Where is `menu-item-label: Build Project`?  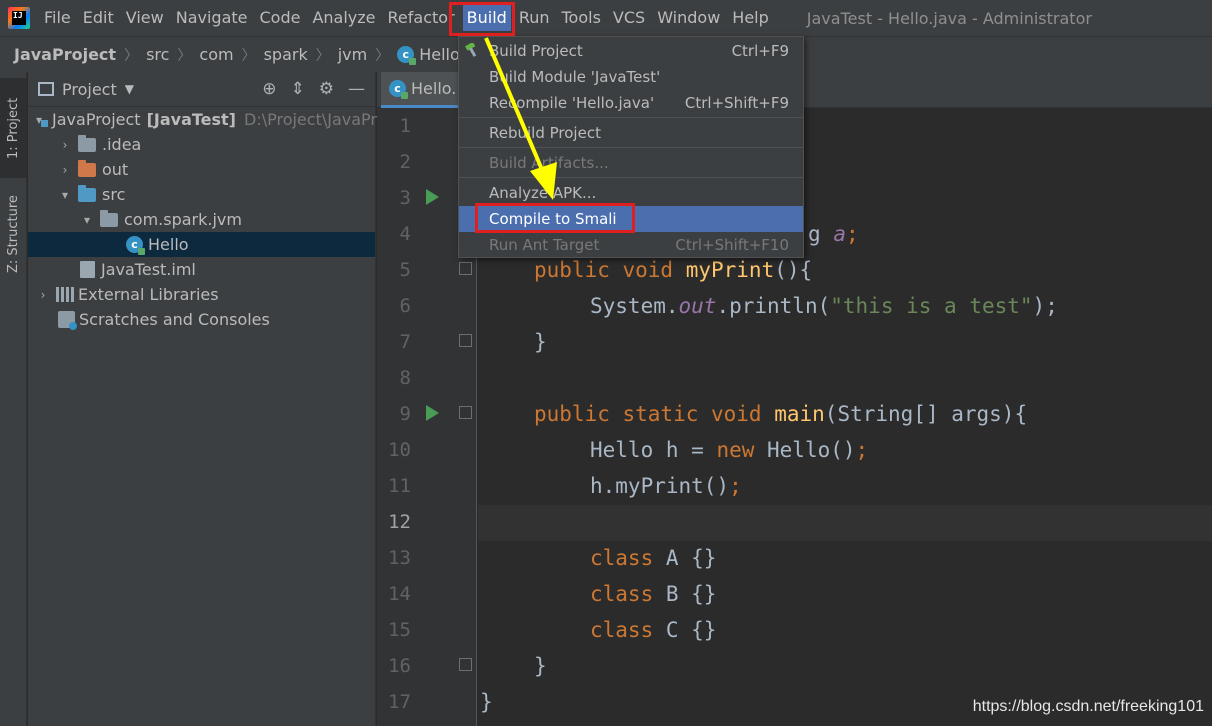
menu-item-label: Build Project is located at coordinates (536, 51).